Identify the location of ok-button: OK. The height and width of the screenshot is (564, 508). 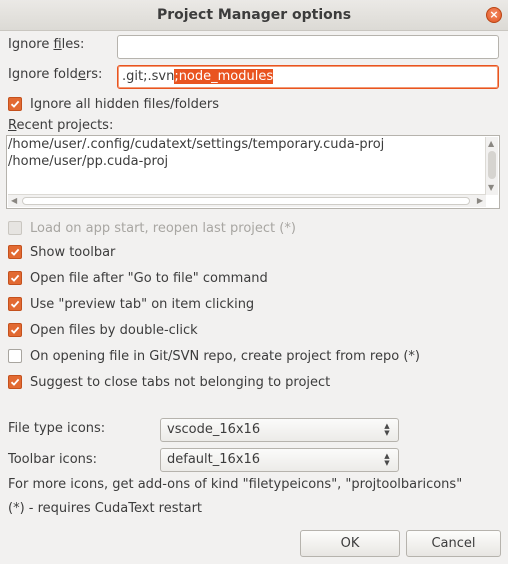
(350, 543).